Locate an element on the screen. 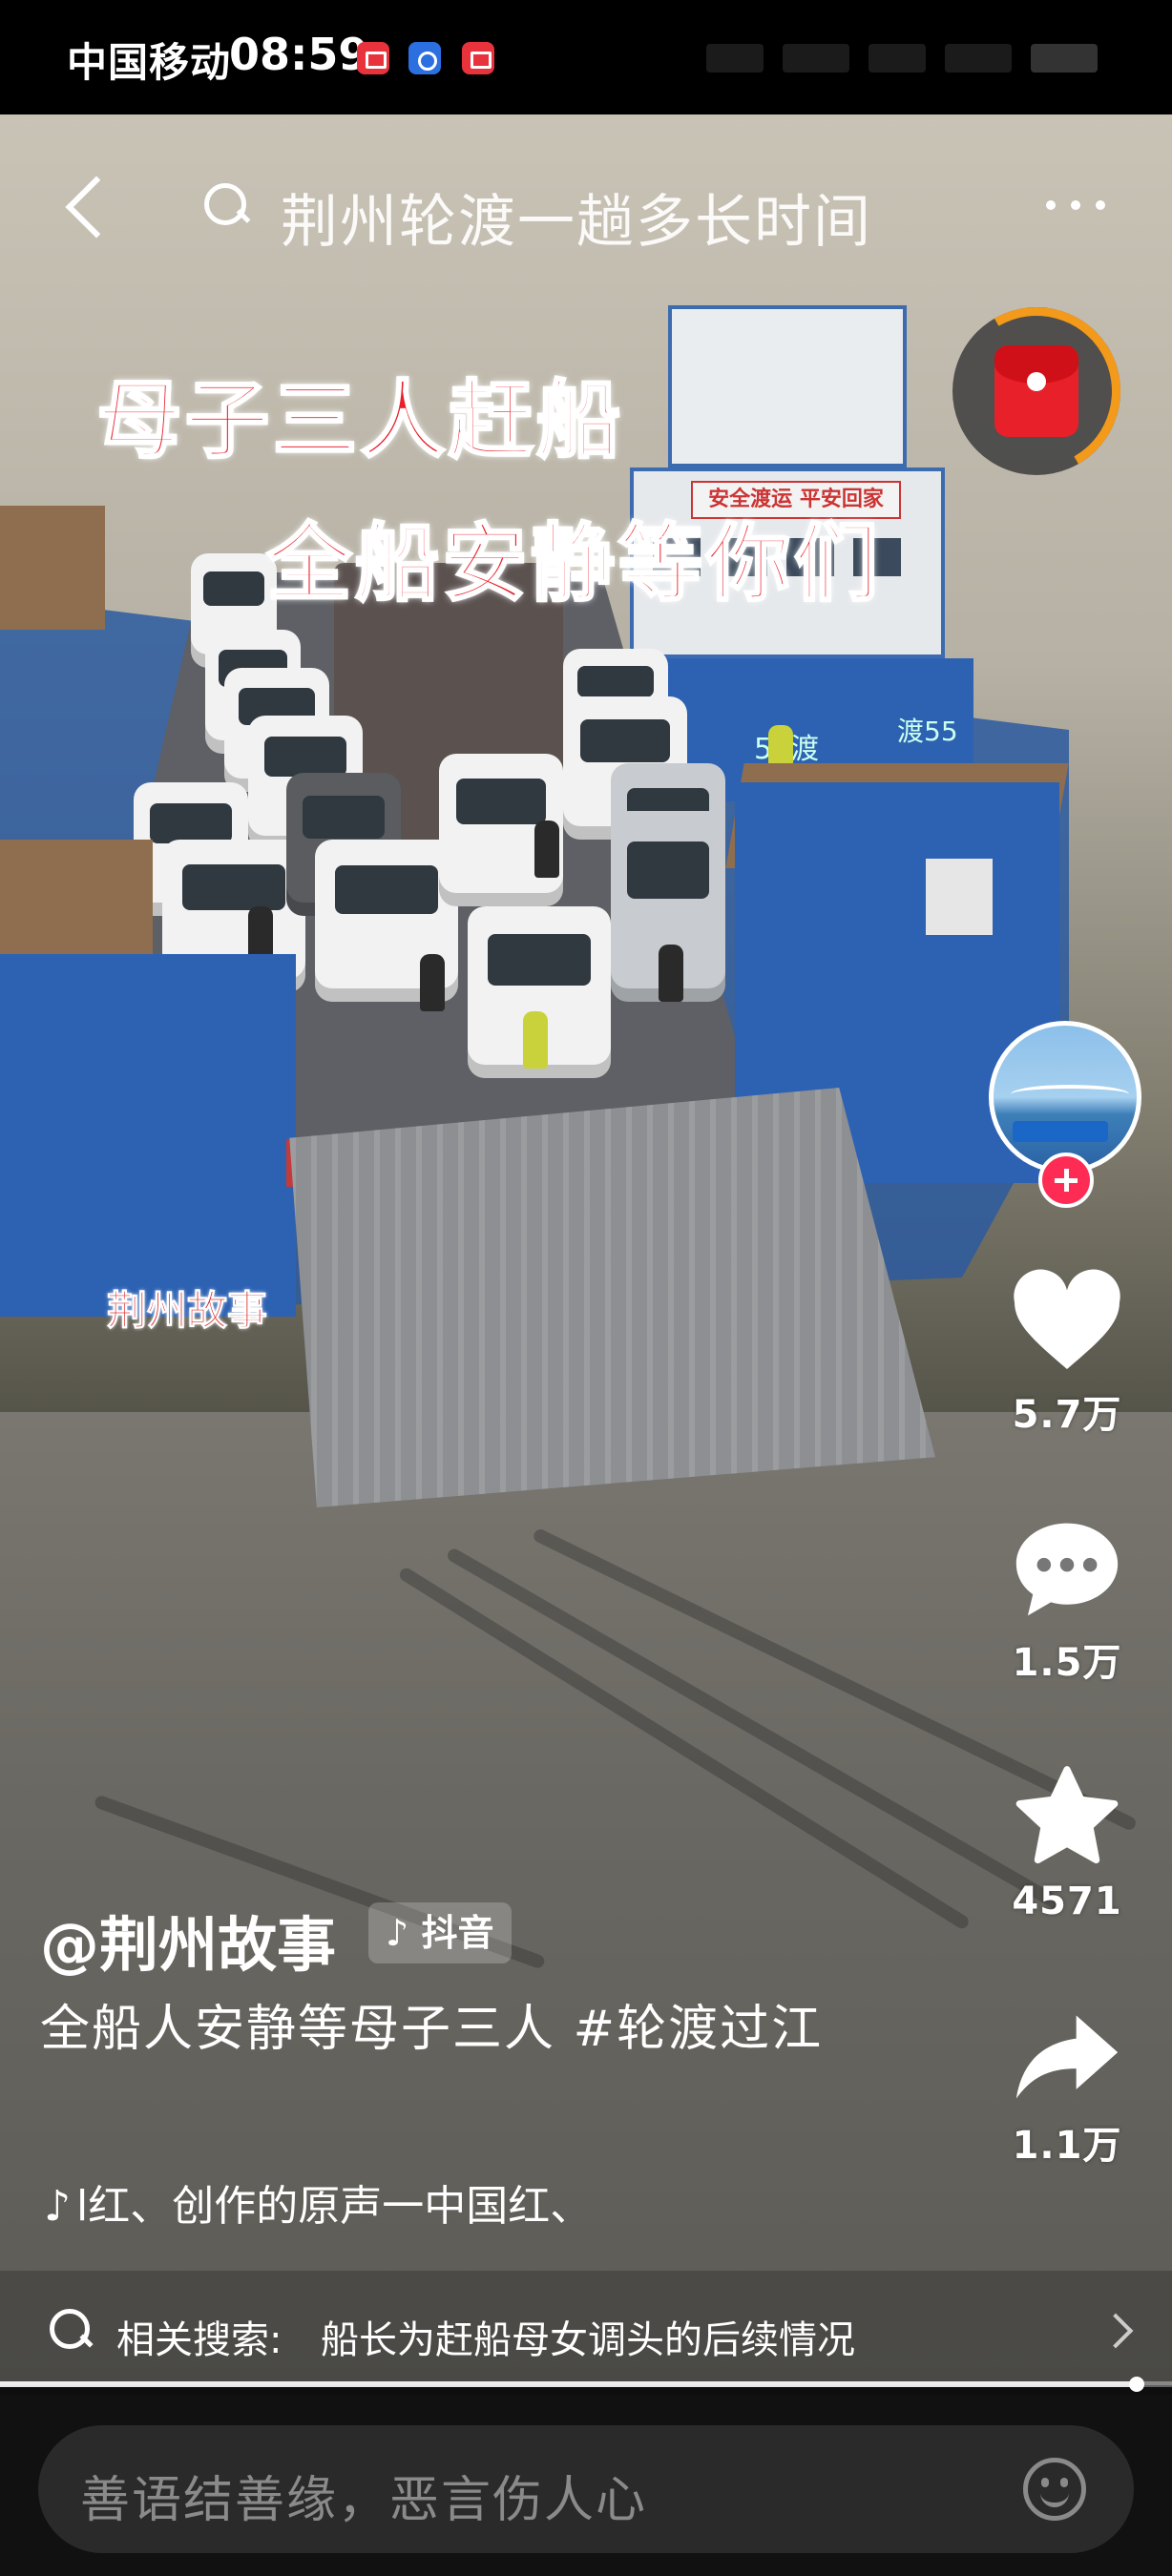 This screenshot has width=1172, height=2576. back-icon is located at coordinates (82, 205).